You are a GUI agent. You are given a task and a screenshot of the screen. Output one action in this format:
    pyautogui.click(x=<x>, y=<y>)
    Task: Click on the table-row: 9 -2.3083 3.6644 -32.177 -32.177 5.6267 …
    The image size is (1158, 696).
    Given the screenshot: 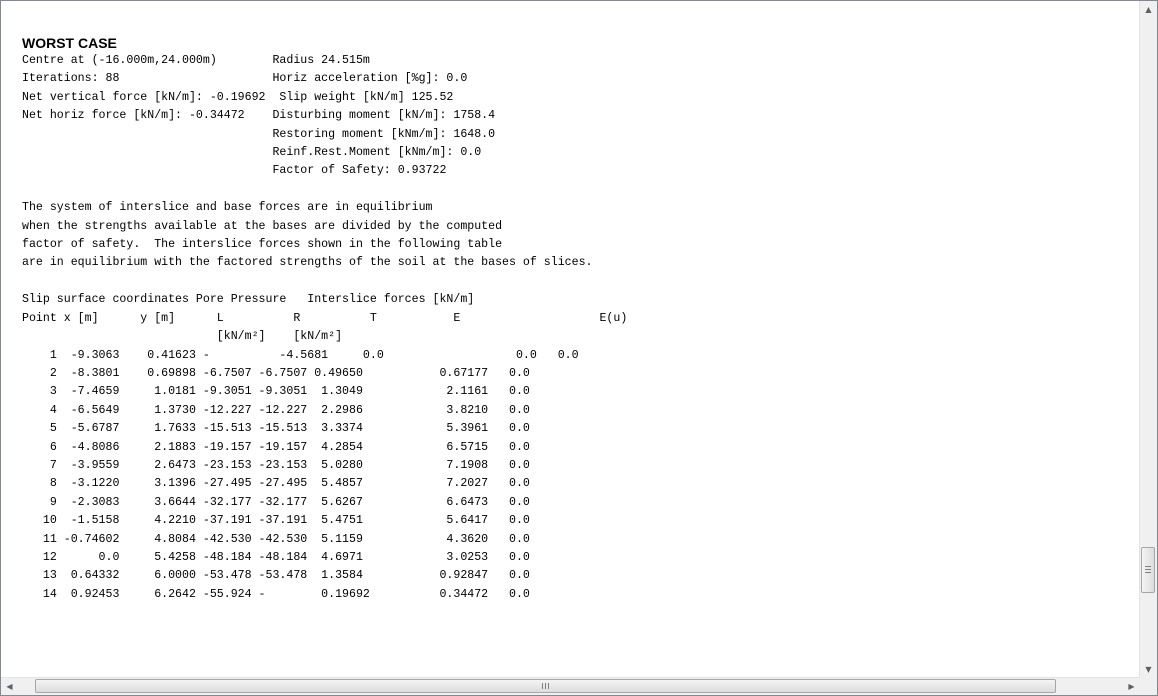 What is the action you would take?
    pyautogui.click(x=276, y=502)
    